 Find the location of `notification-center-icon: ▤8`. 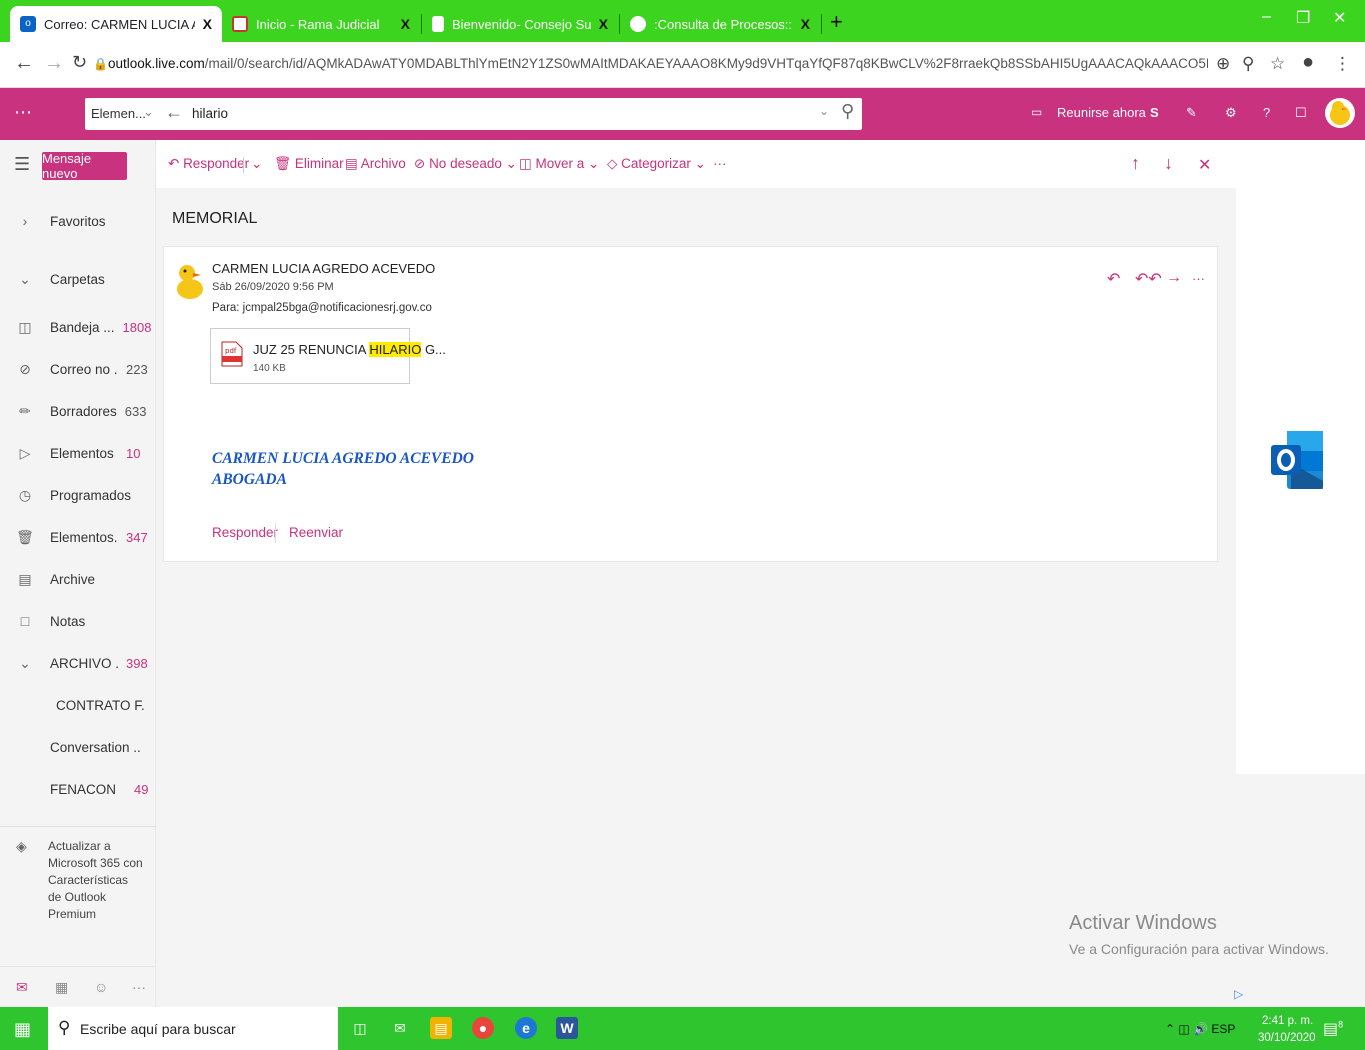

notification-center-icon: ▤8 is located at coordinates (1333, 1029).